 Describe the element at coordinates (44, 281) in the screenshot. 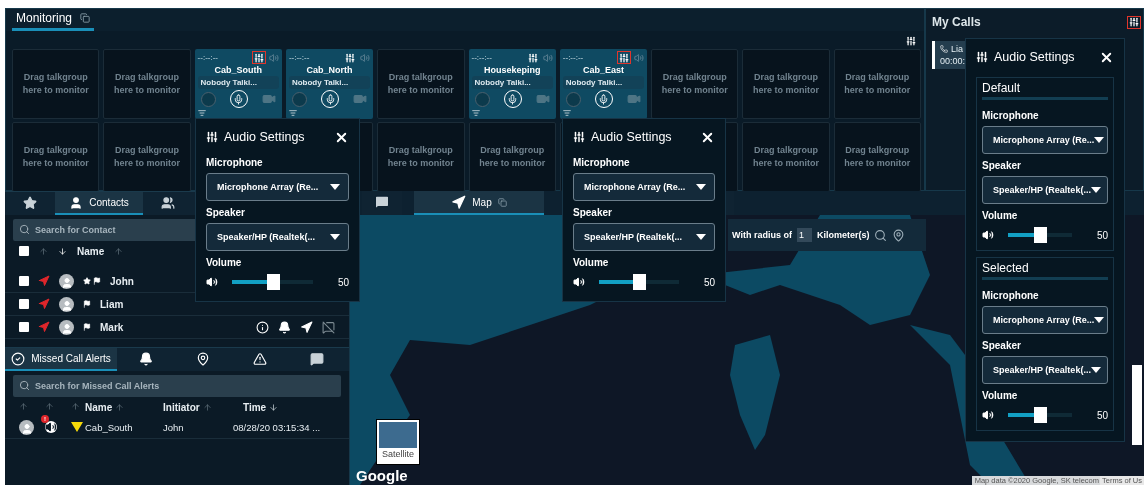

I see `location-arrow-icon` at that location.